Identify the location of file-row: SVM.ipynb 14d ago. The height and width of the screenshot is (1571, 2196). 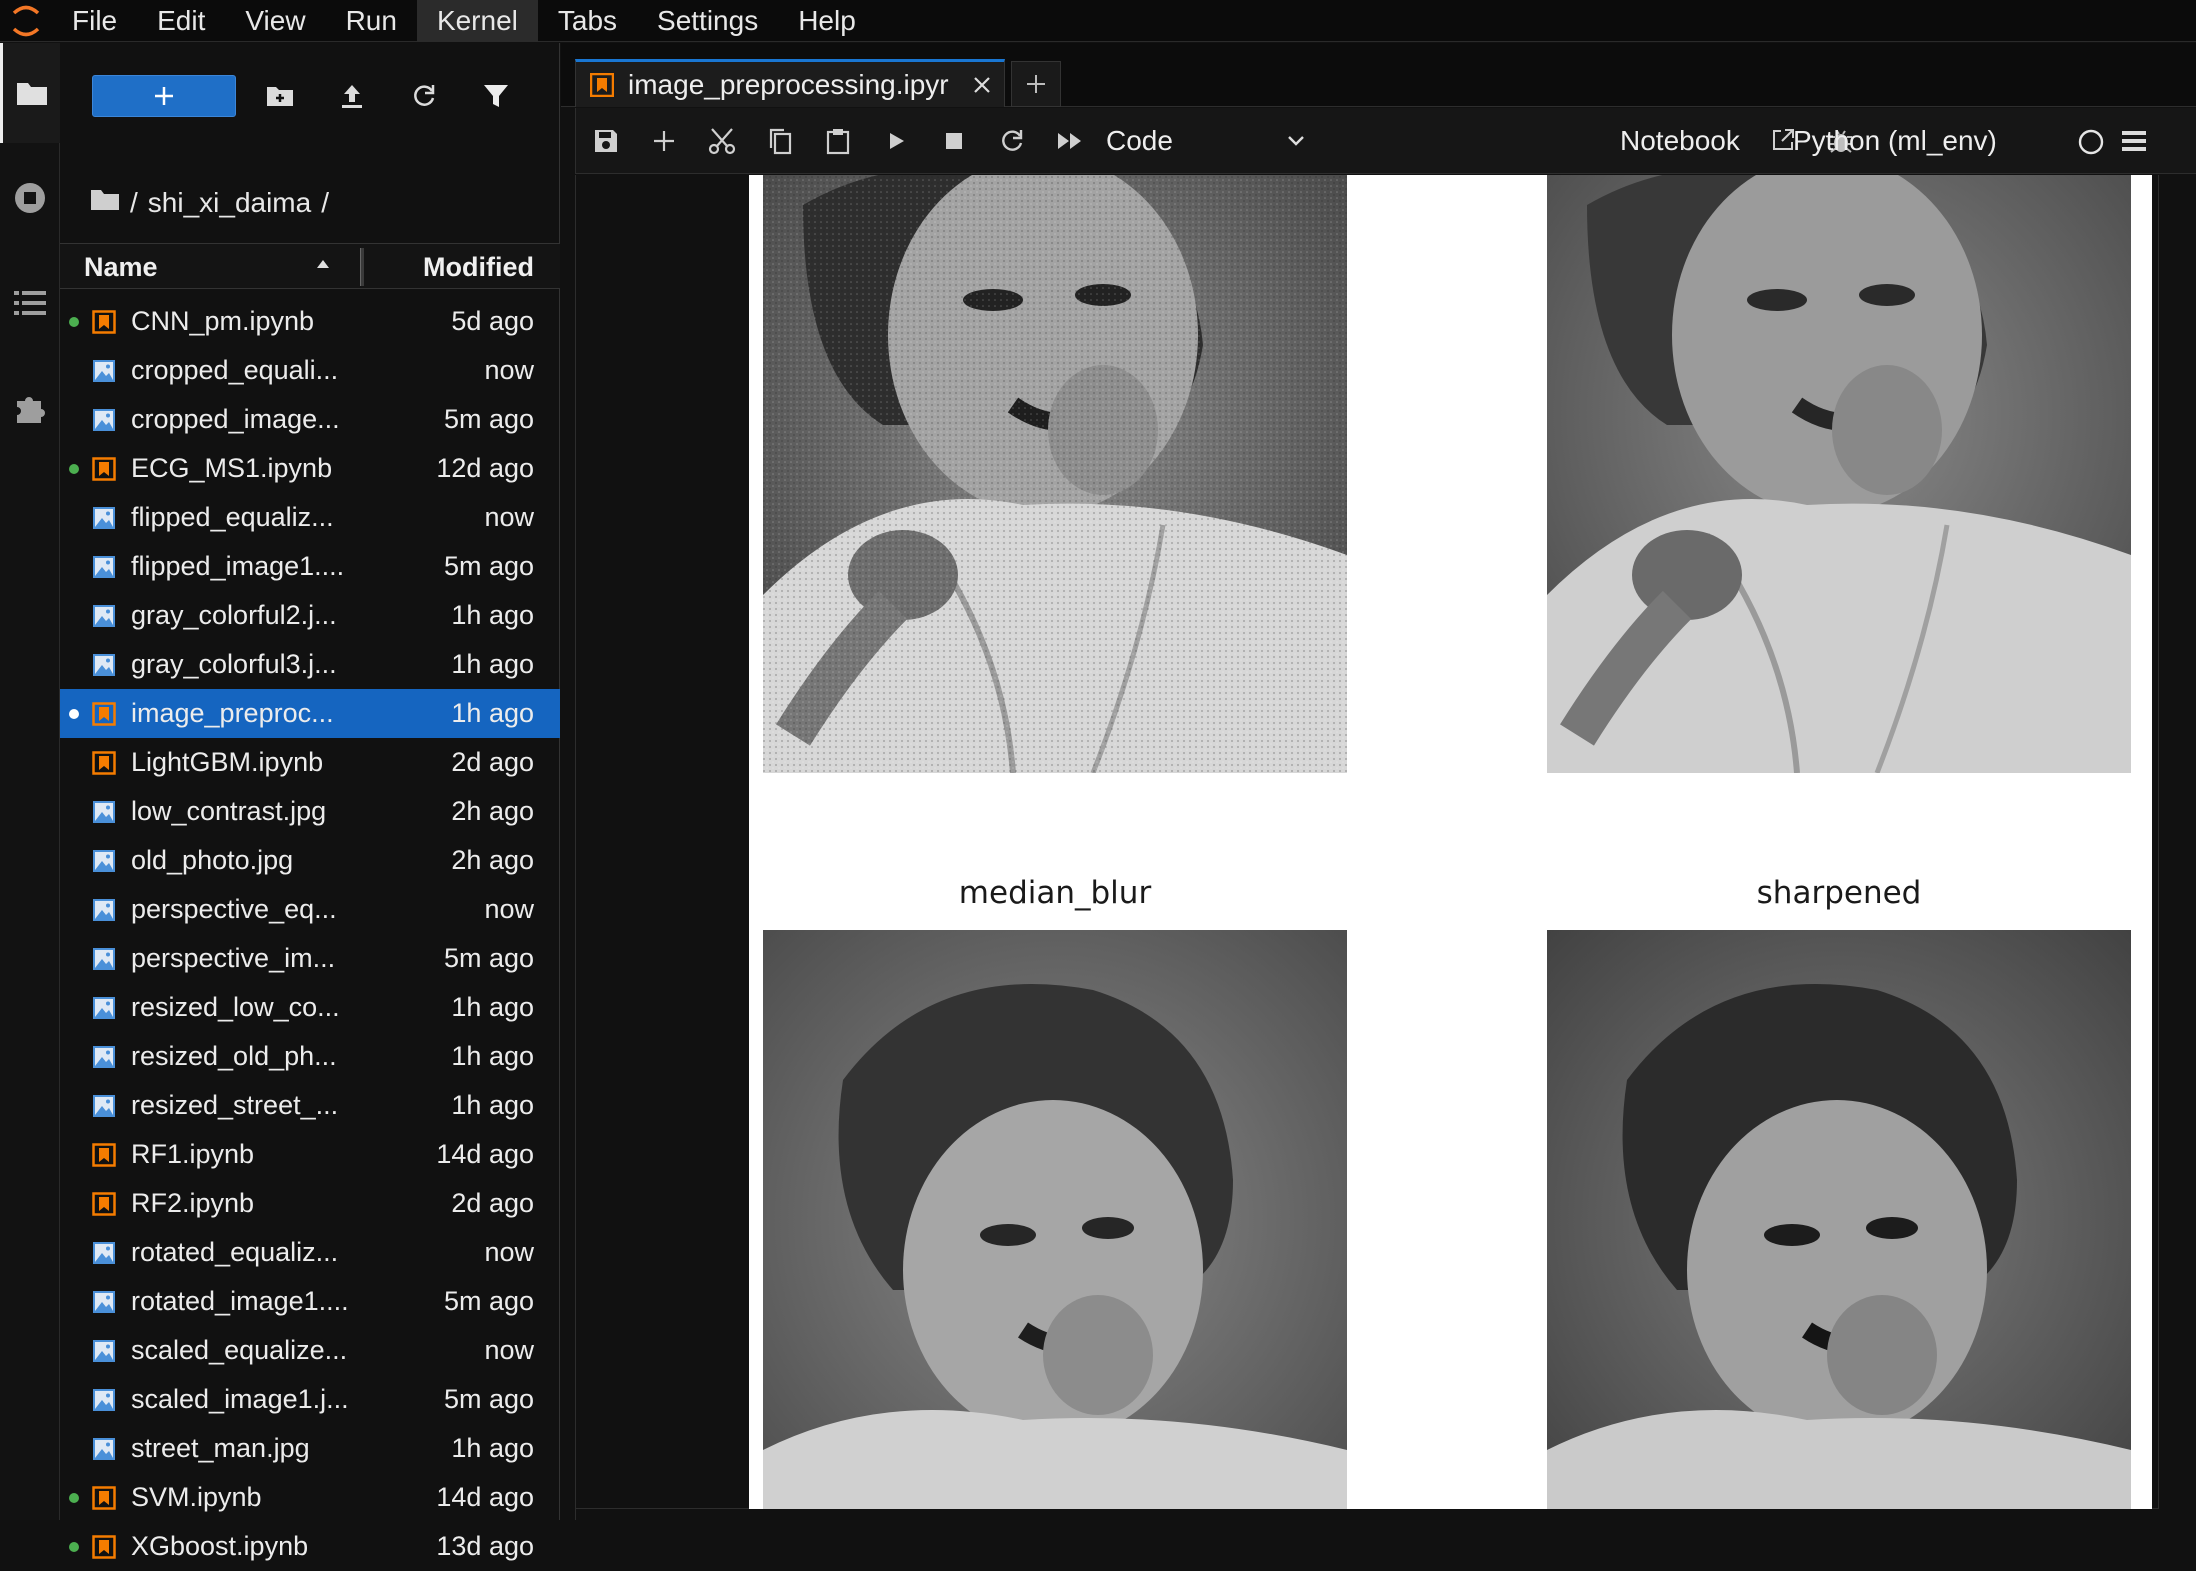
(310, 1497).